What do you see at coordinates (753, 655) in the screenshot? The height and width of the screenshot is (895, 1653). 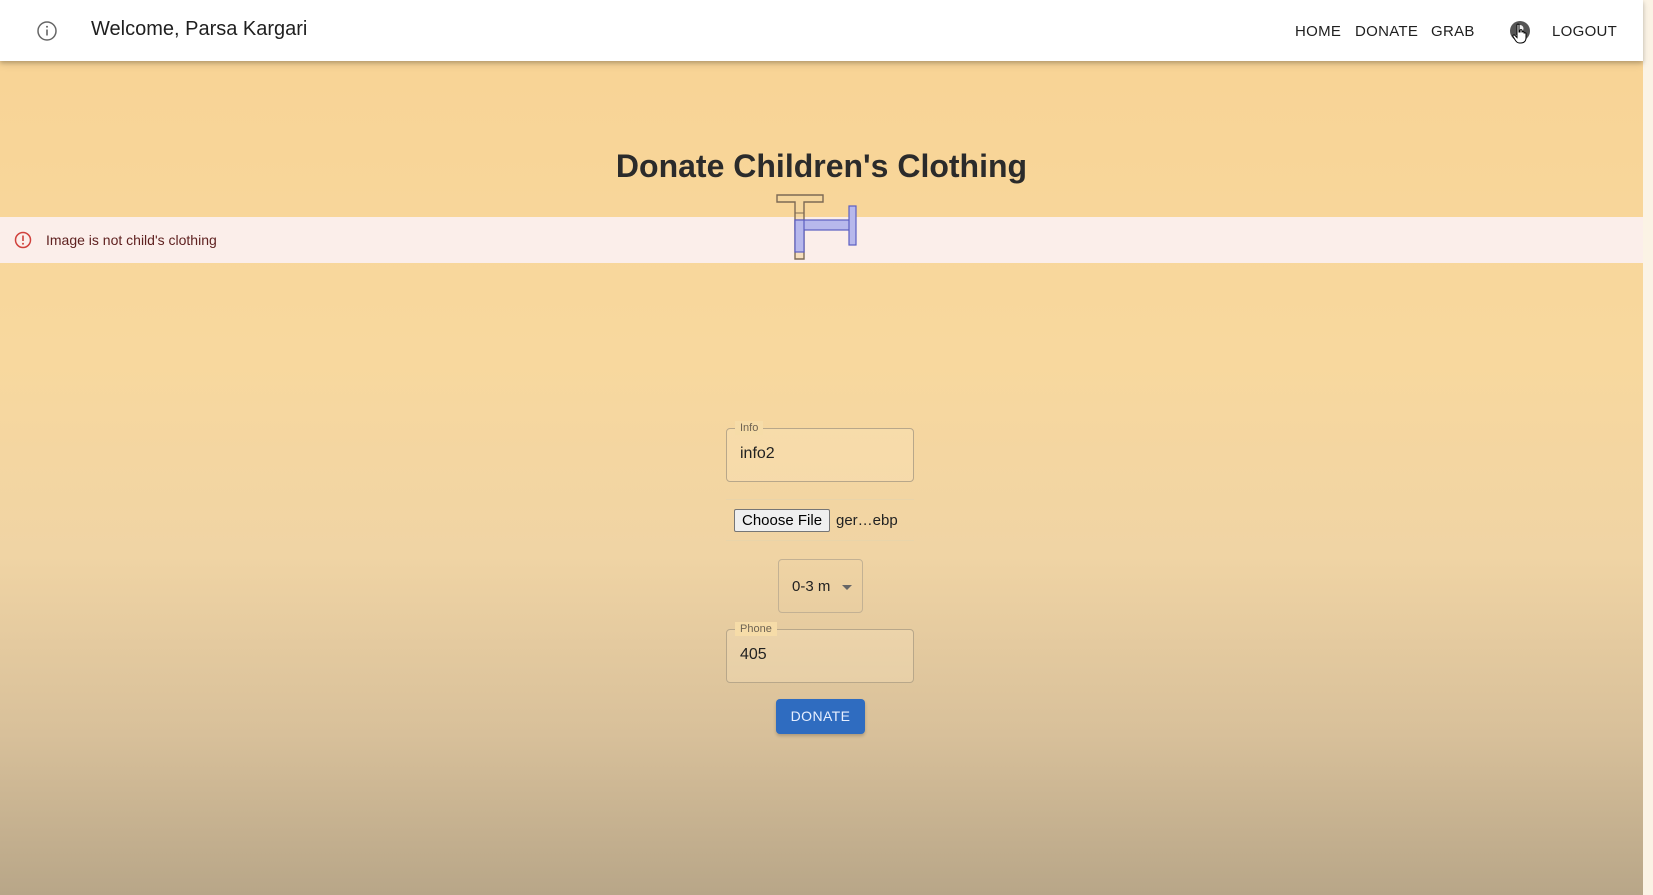 I see `phone-input: 405` at bounding box center [753, 655].